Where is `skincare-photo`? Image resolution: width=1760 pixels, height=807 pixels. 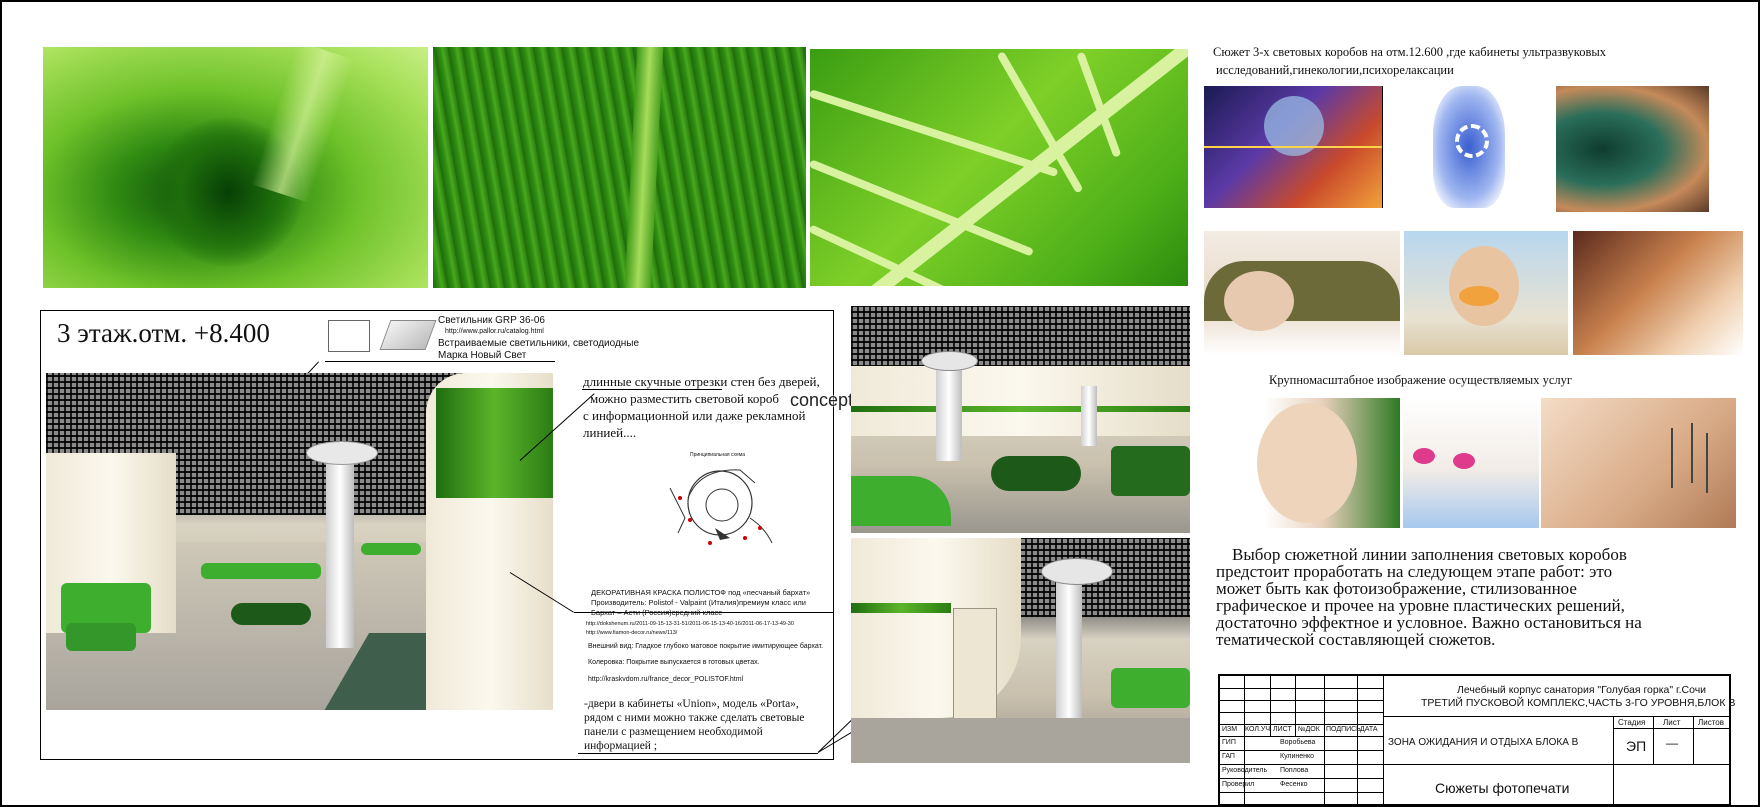
skincare-photo is located at coordinates (1303, 463).